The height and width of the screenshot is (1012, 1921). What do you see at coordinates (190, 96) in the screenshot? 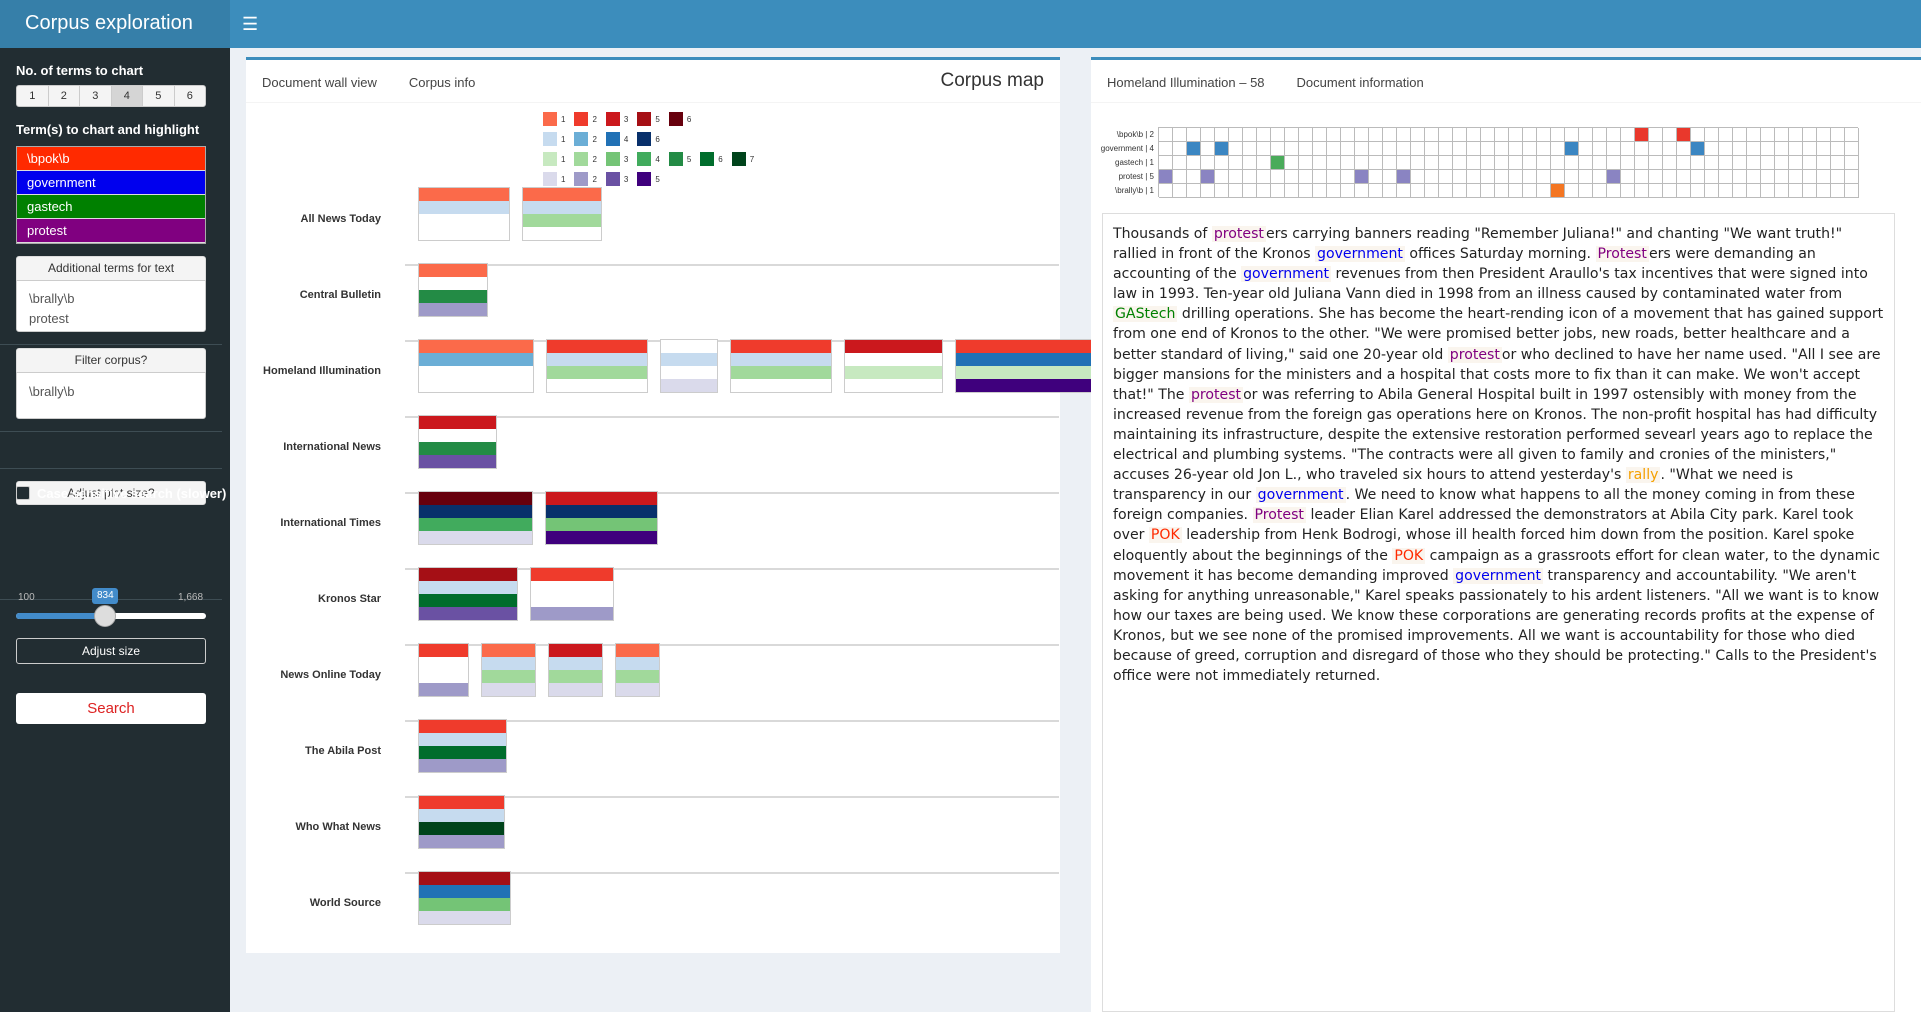
I see `nterms-option-6: 6` at bounding box center [190, 96].